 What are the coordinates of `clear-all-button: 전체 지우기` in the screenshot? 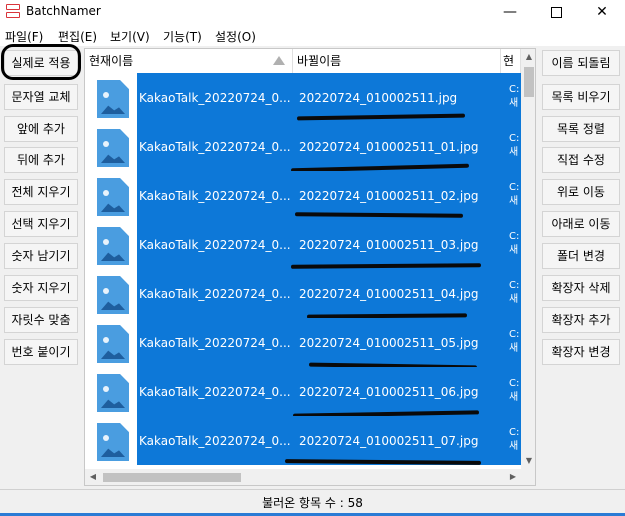 It's located at (41, 192).